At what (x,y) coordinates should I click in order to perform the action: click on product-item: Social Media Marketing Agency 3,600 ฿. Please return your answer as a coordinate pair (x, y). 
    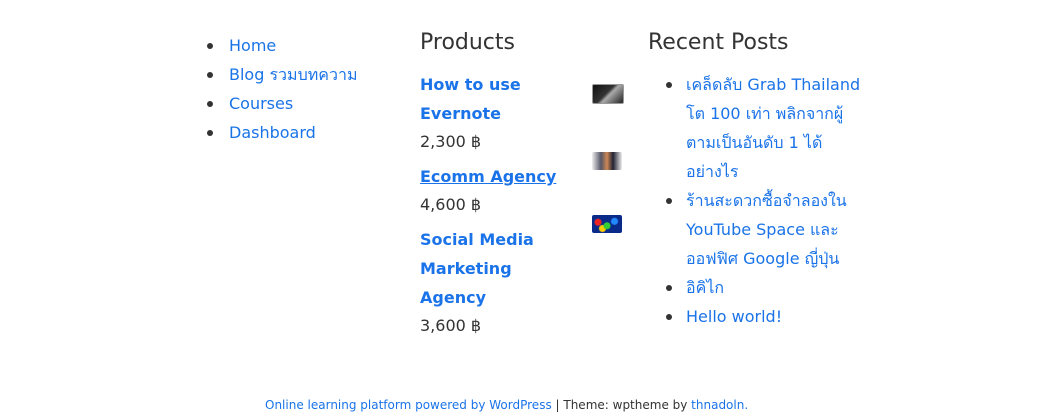
    Looking at the image, I should click on (530, 277).